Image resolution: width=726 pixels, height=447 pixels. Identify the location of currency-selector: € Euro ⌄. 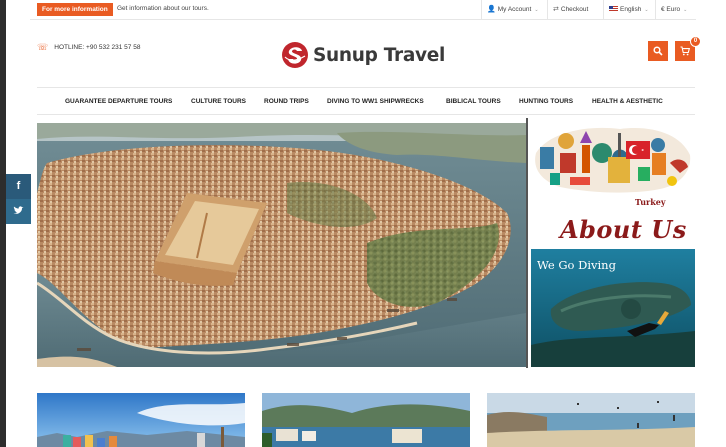
(675, 10).